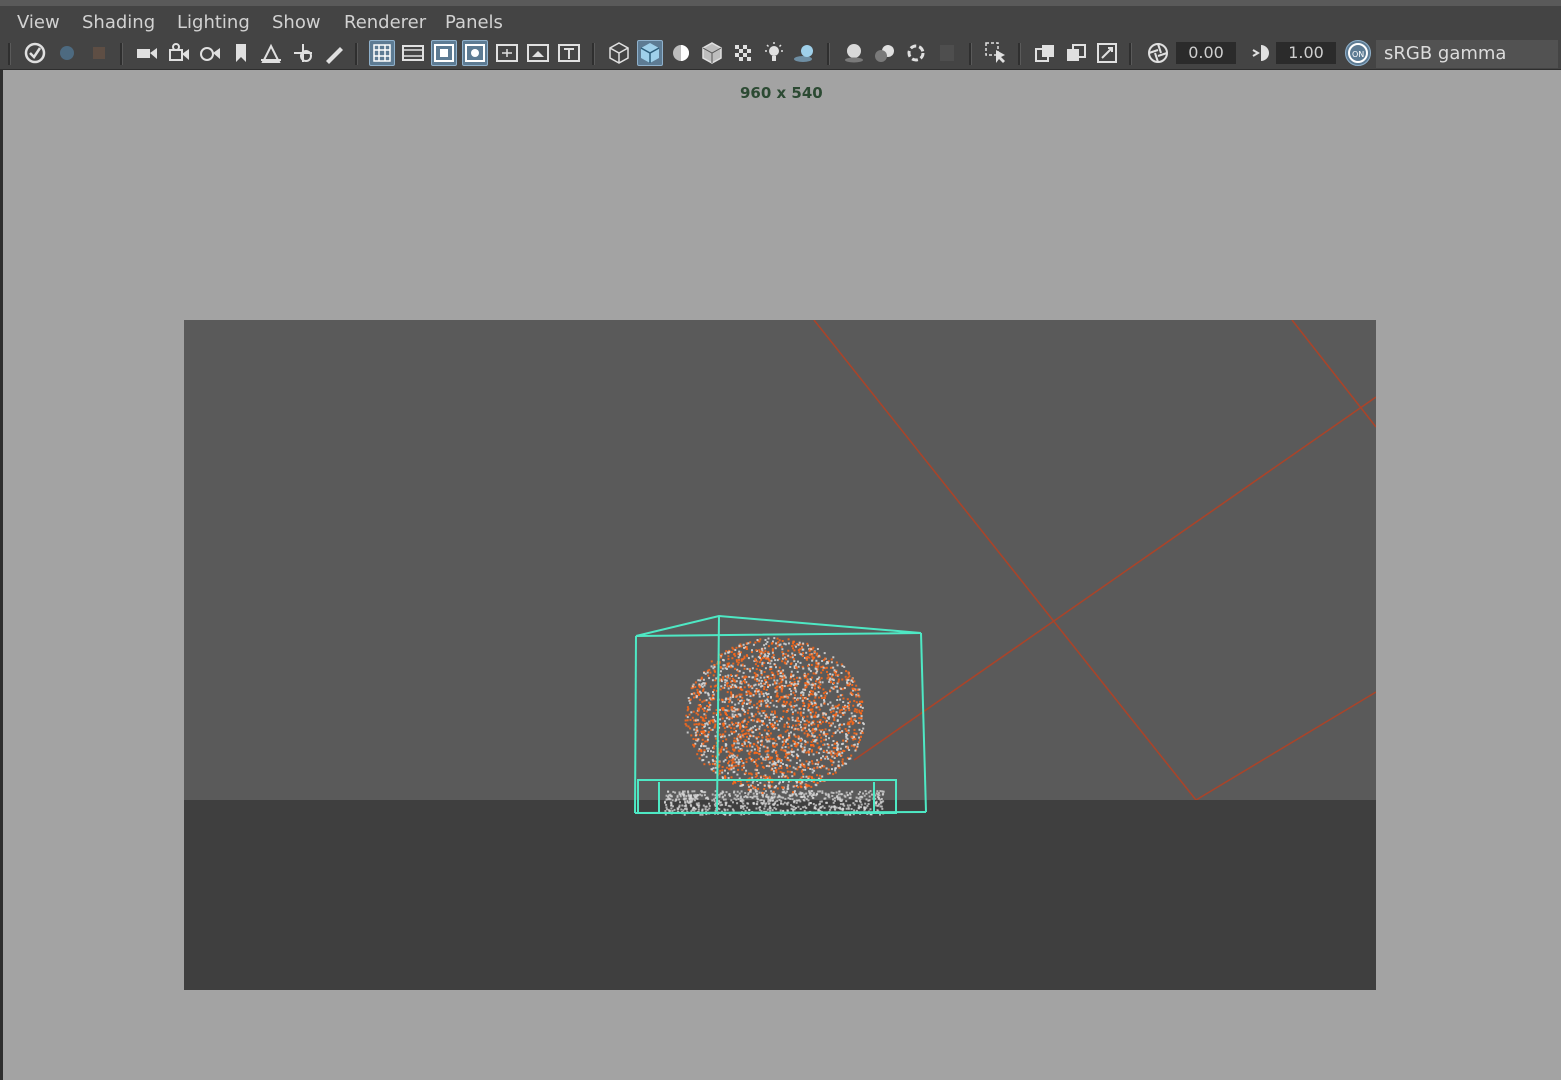 The height and width of the screenshot is (1080, 1561). Describe the element at coordinates (1158, 53) in the screenshot. I see `exposure-icon` at that location.